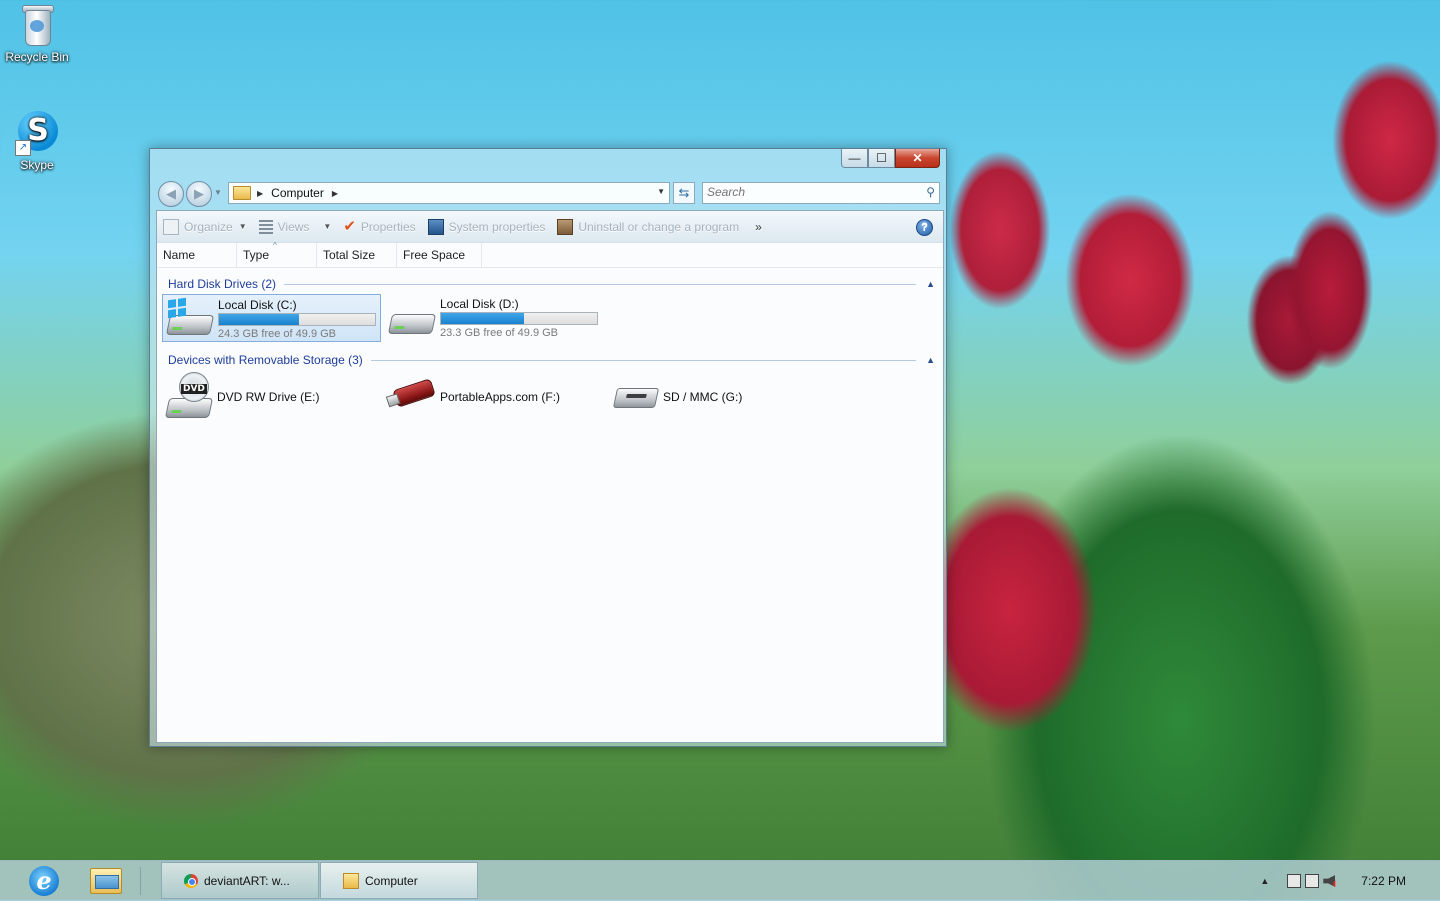 The image size is (1440, 901). I want to click on organize-button: Organize ▼, so click(205, 226).